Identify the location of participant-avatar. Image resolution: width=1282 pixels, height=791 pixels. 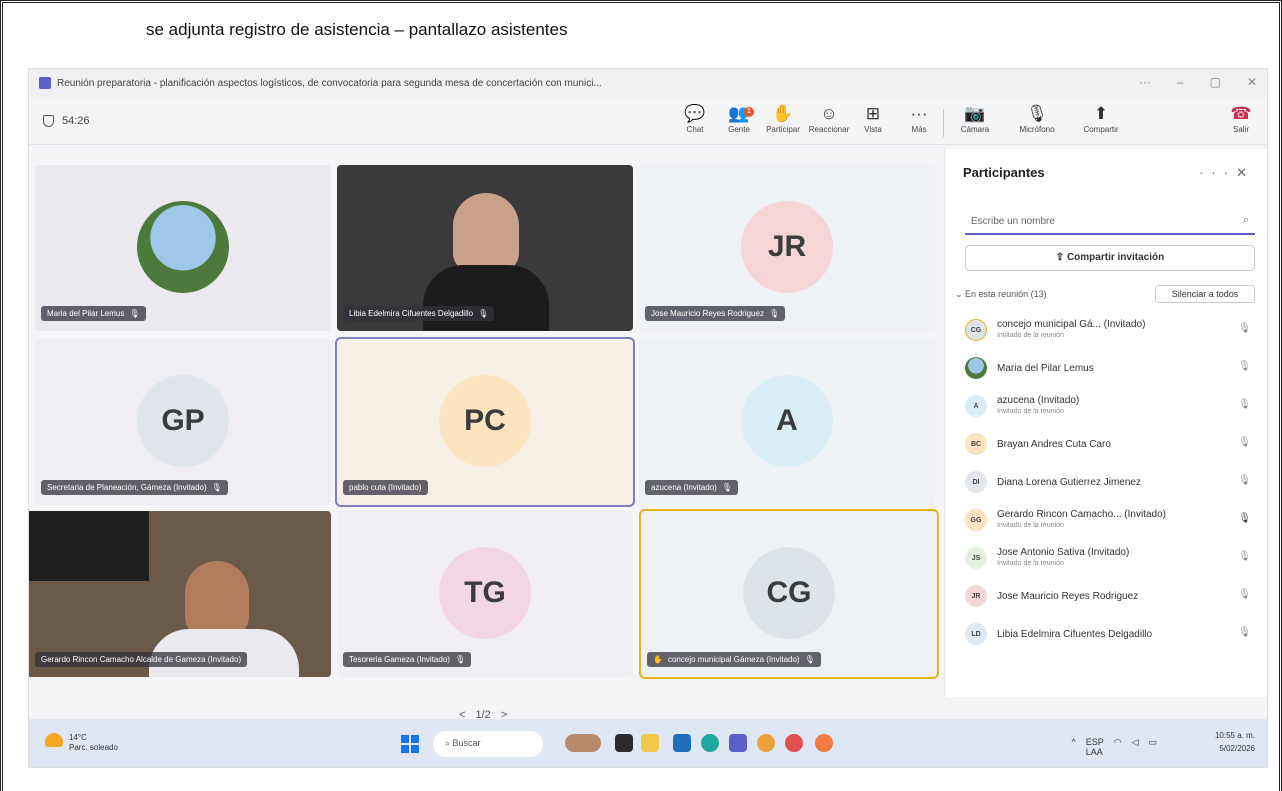
(976, 368).